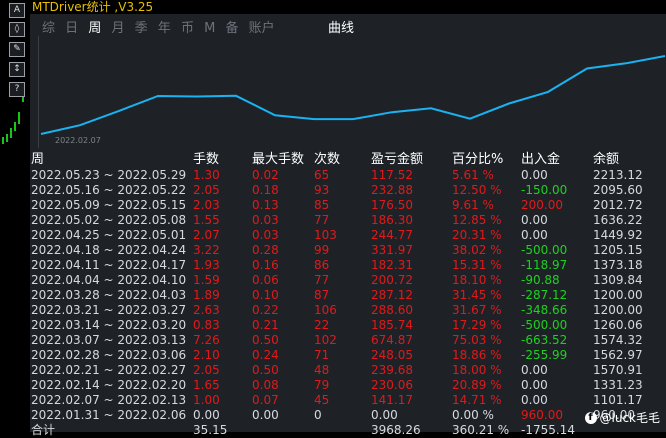 The height and width of the screenshot is (438, 666). I want to click on watermark: f @luck毛毛, so click(622, 417).